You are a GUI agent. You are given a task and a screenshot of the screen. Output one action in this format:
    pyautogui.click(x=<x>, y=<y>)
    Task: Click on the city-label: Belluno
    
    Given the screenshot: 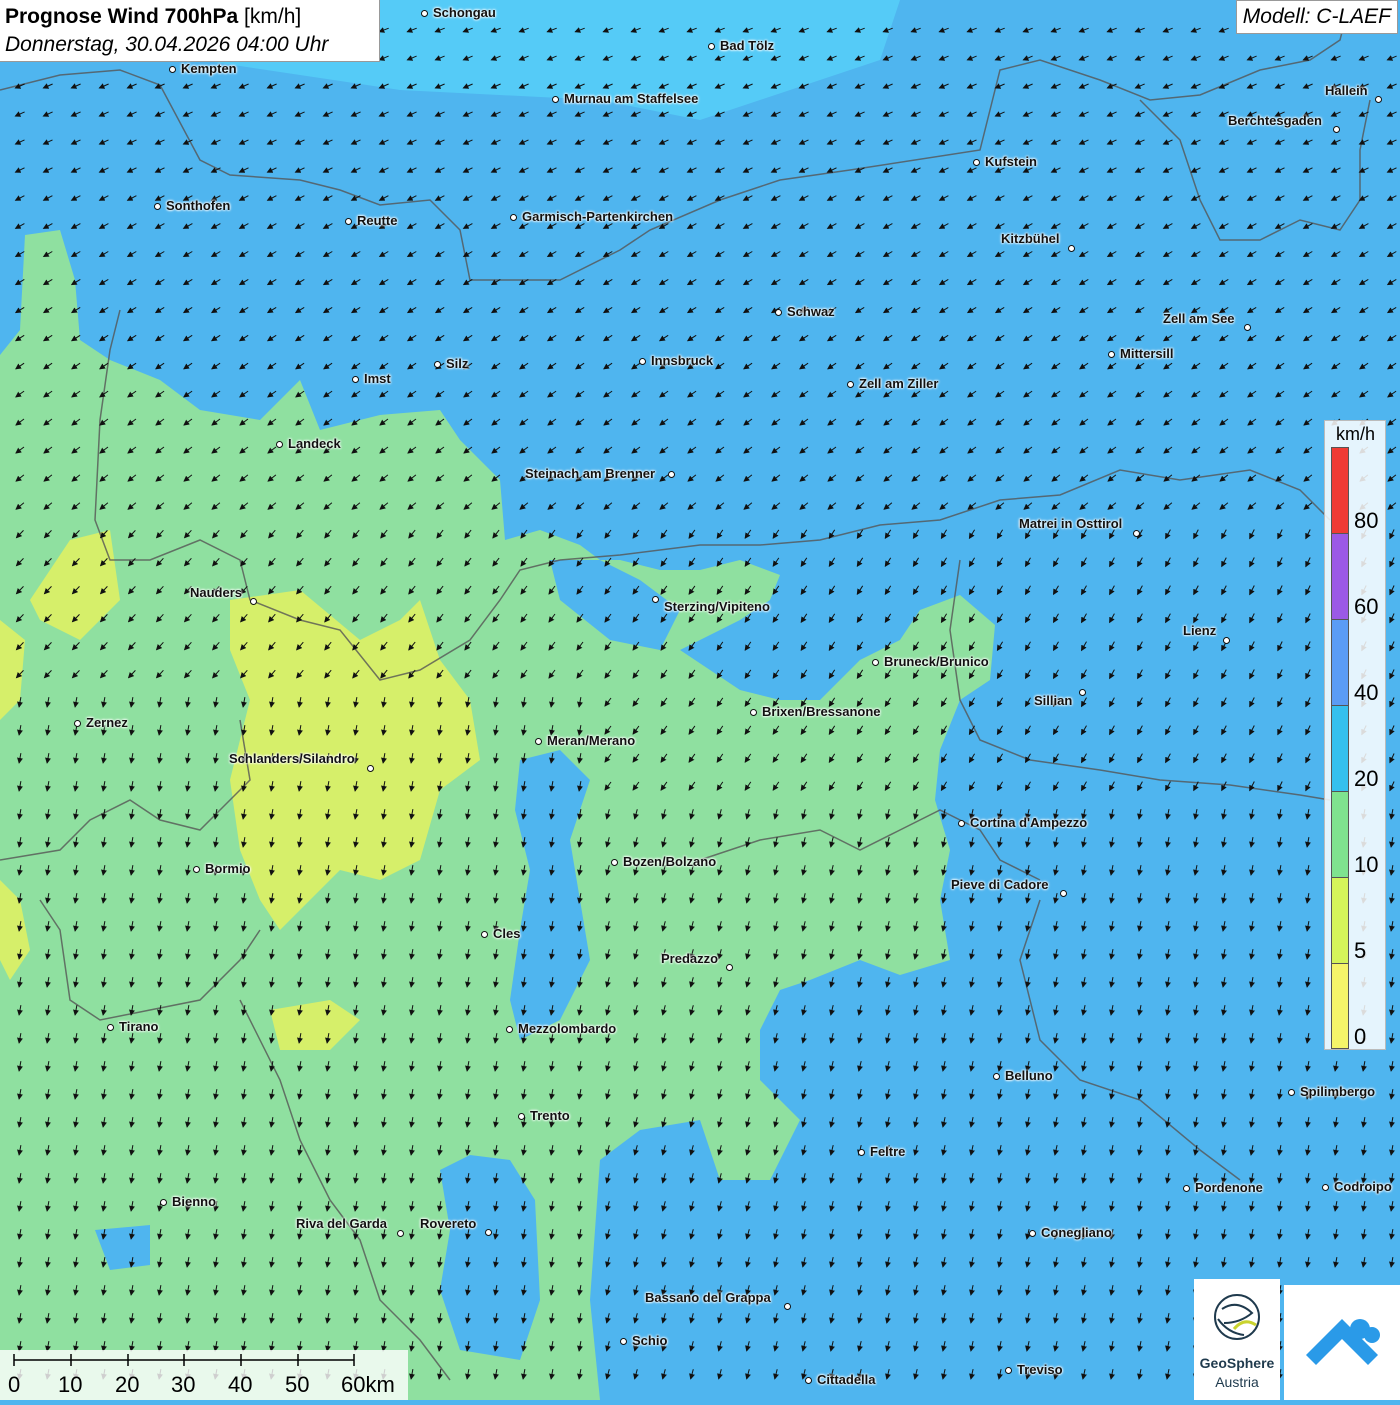 What is the action you would take?
    pyautogui.click(x=1029, y=1075)
    